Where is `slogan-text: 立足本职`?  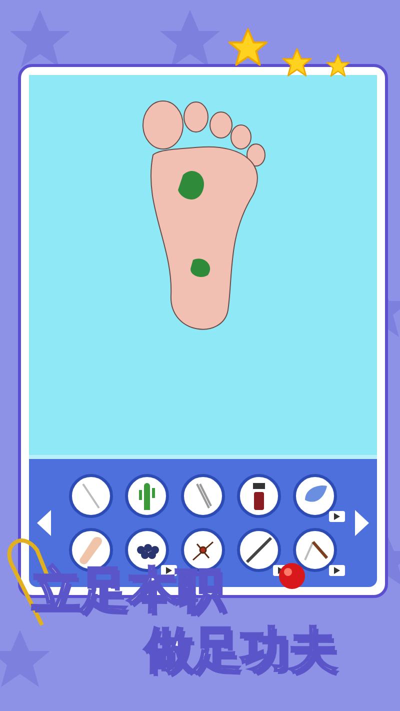 slogan-text: 立足本职 is located at coordinates (128, 590).